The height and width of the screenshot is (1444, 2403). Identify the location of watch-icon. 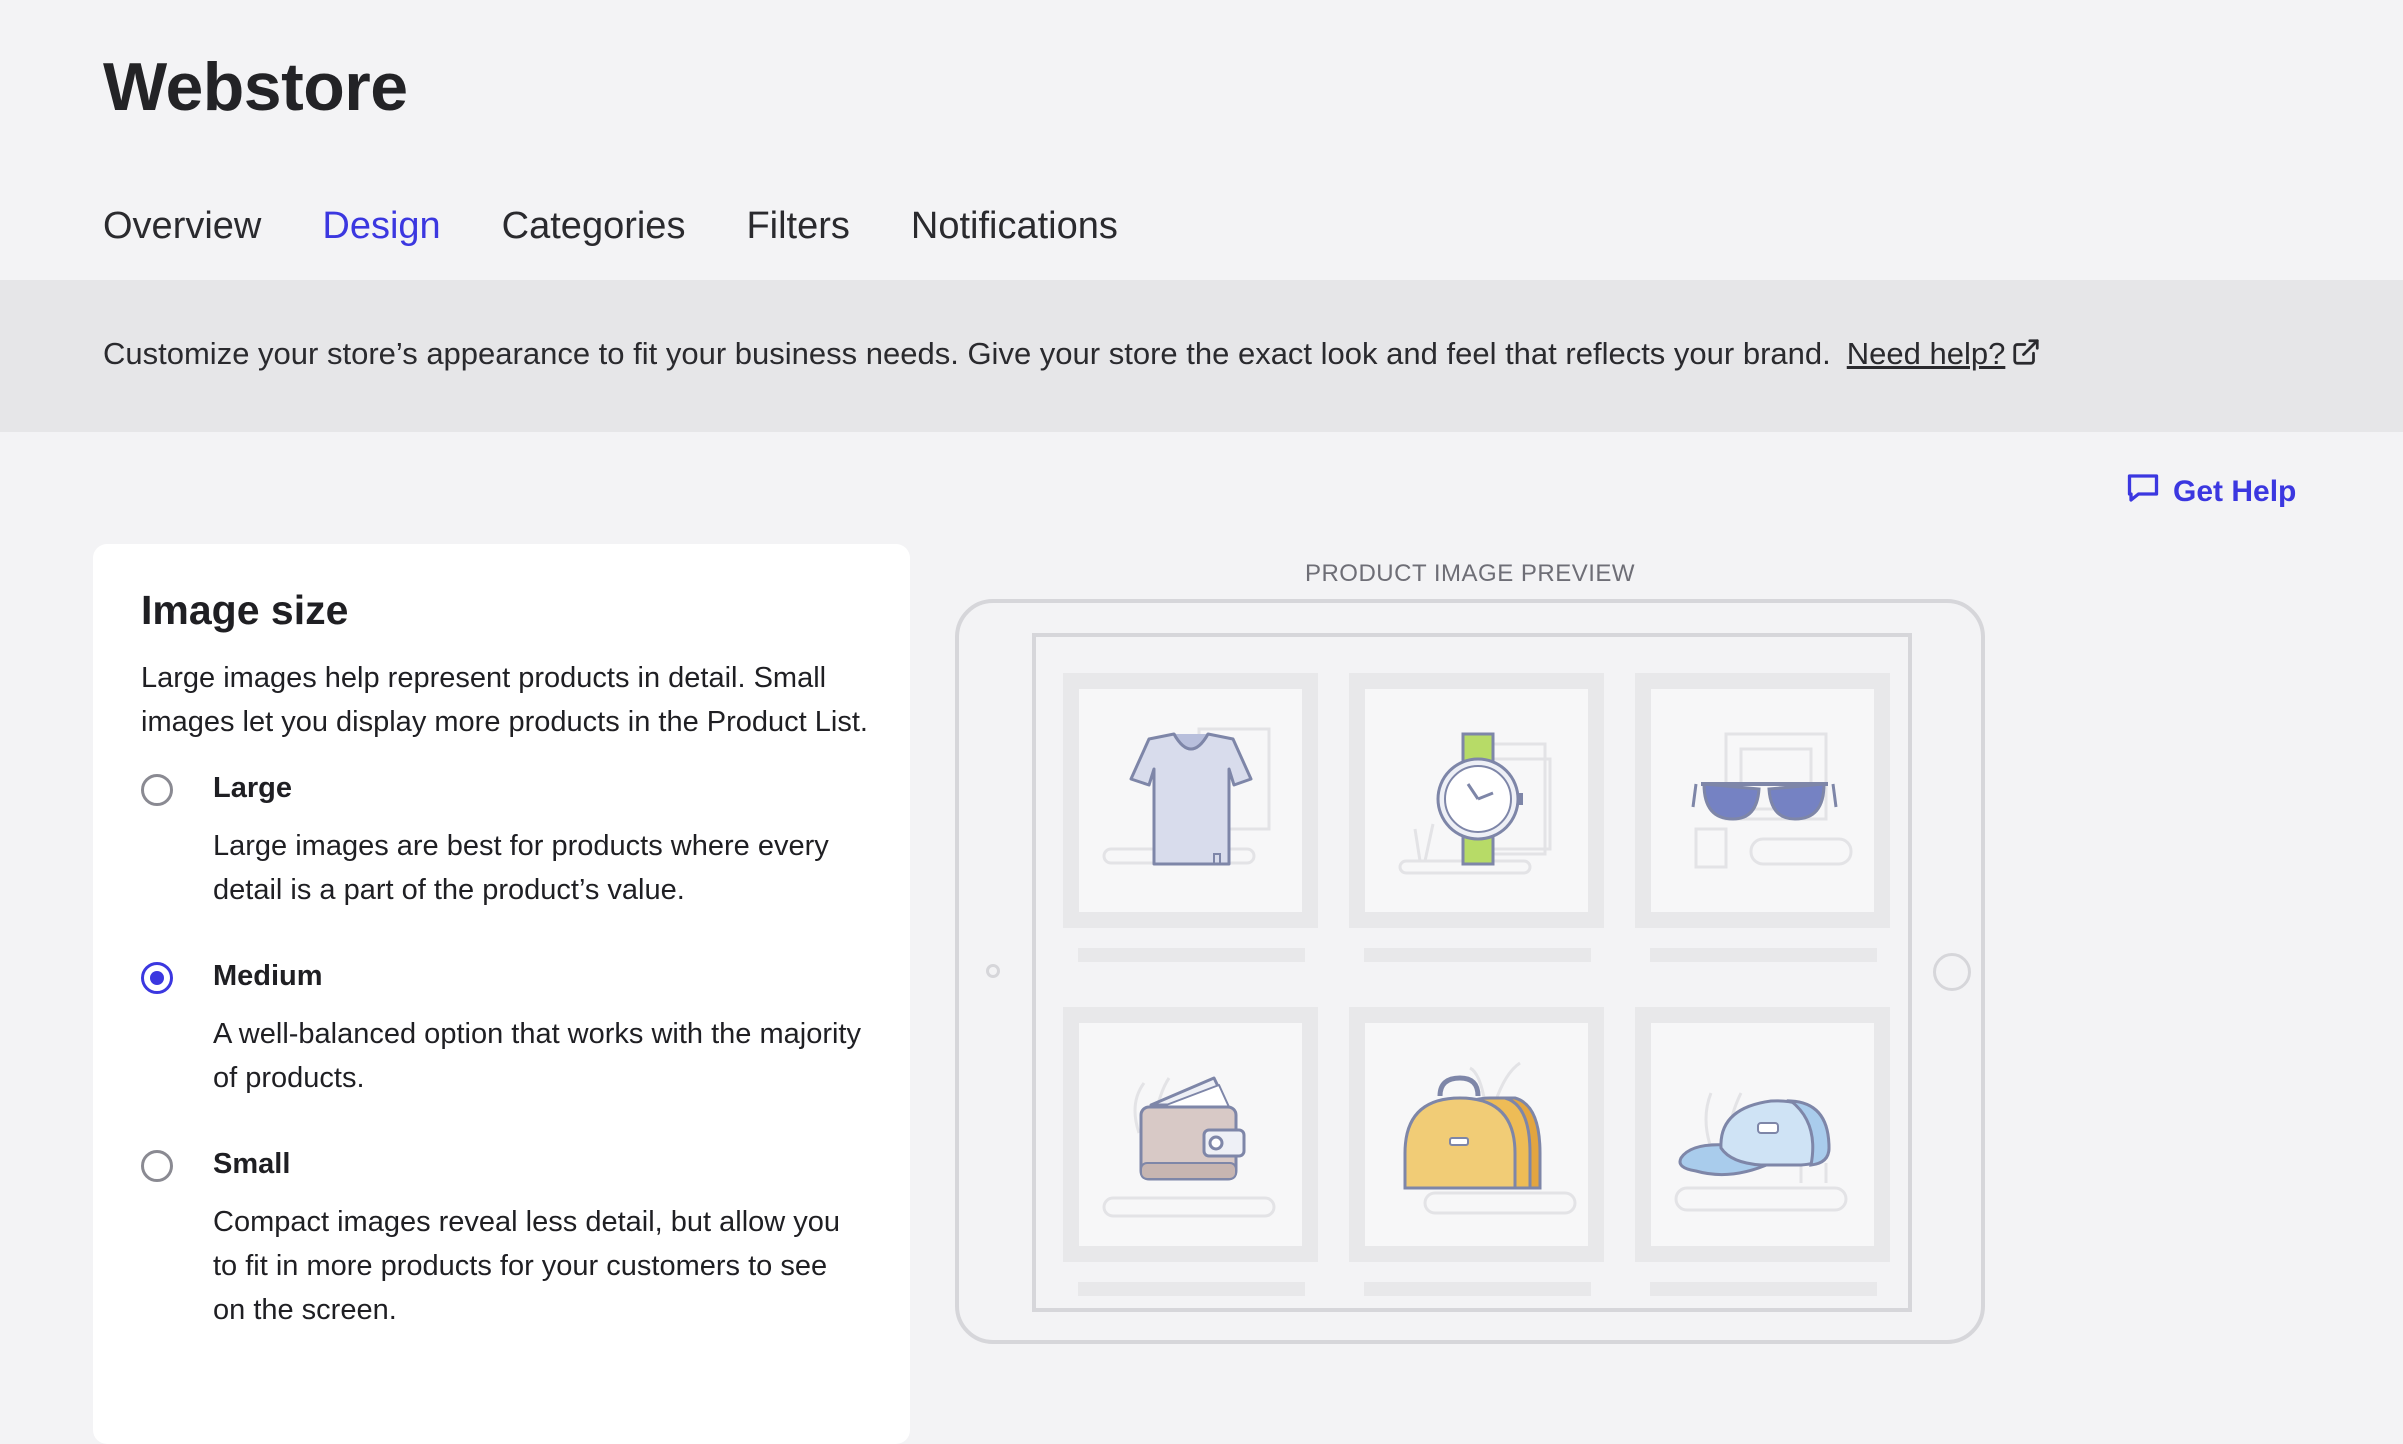
(1475, 803).